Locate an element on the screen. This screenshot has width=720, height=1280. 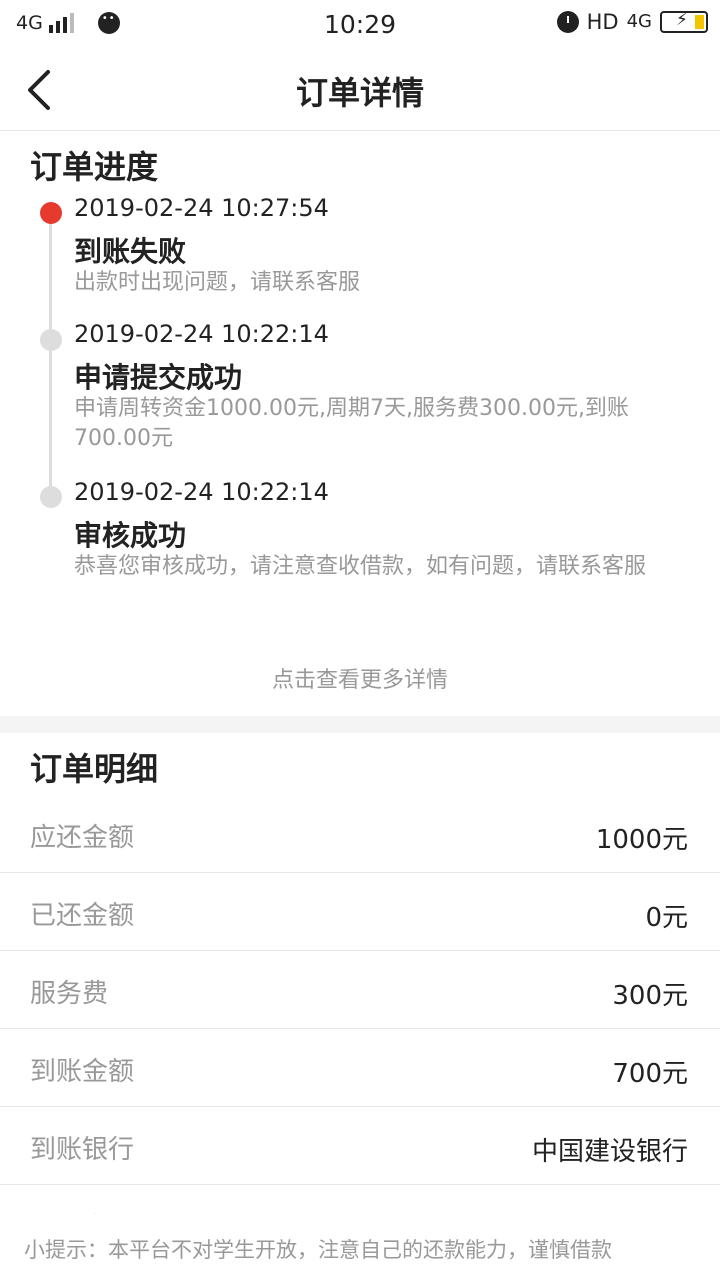
detail-value: 中国建设银行 is located at coordinates (609, 1152).